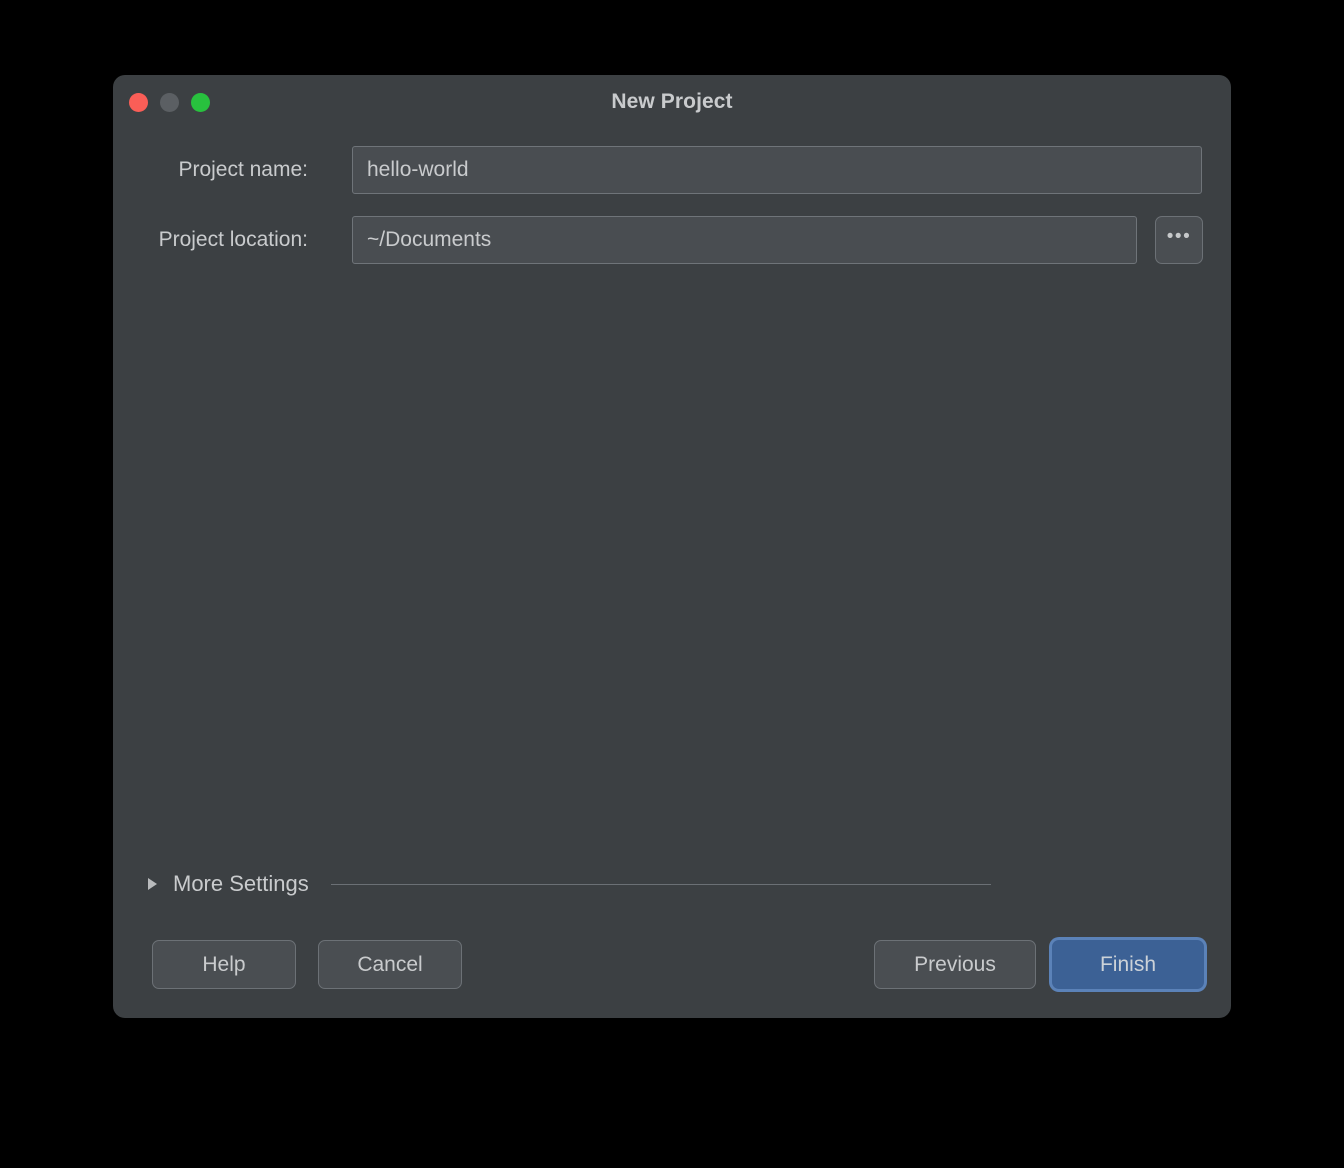 The image size is (1344, 1168). What do you see at coordinates (660, 884) in the screenshot?
I see `section-divider` at bounding box center [660, 884].